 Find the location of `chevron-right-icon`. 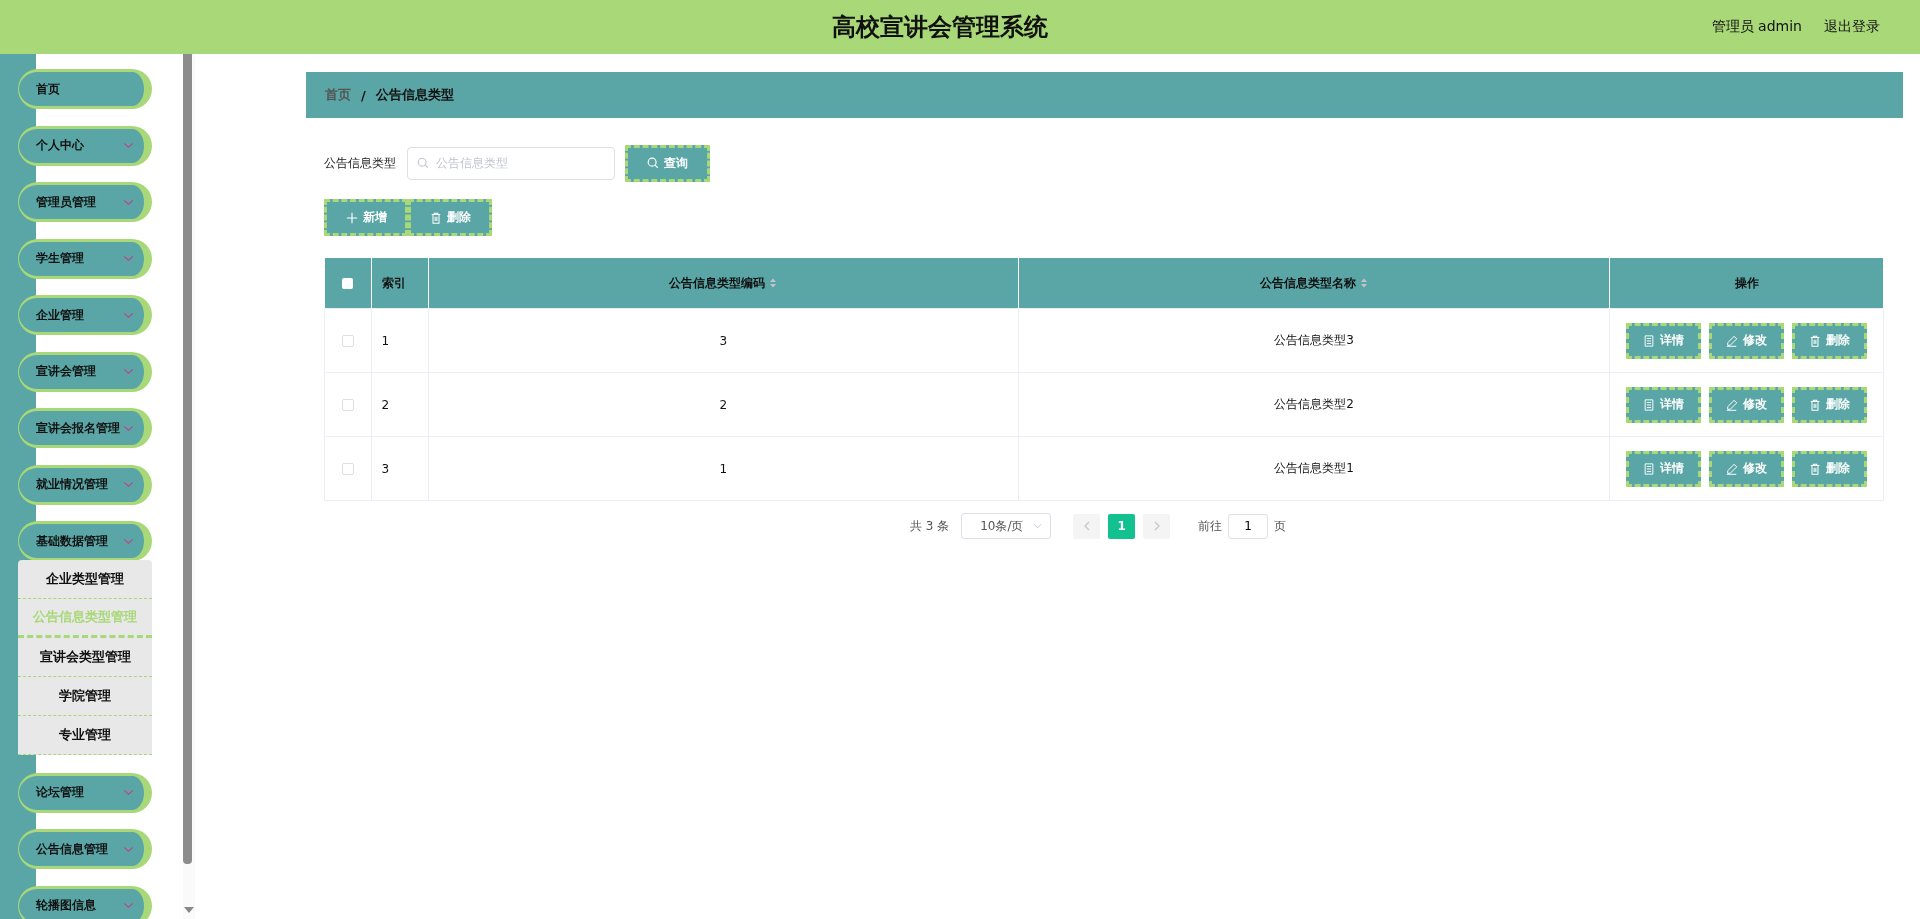

chevron-right-icon is located at coordinates (1156, 526).